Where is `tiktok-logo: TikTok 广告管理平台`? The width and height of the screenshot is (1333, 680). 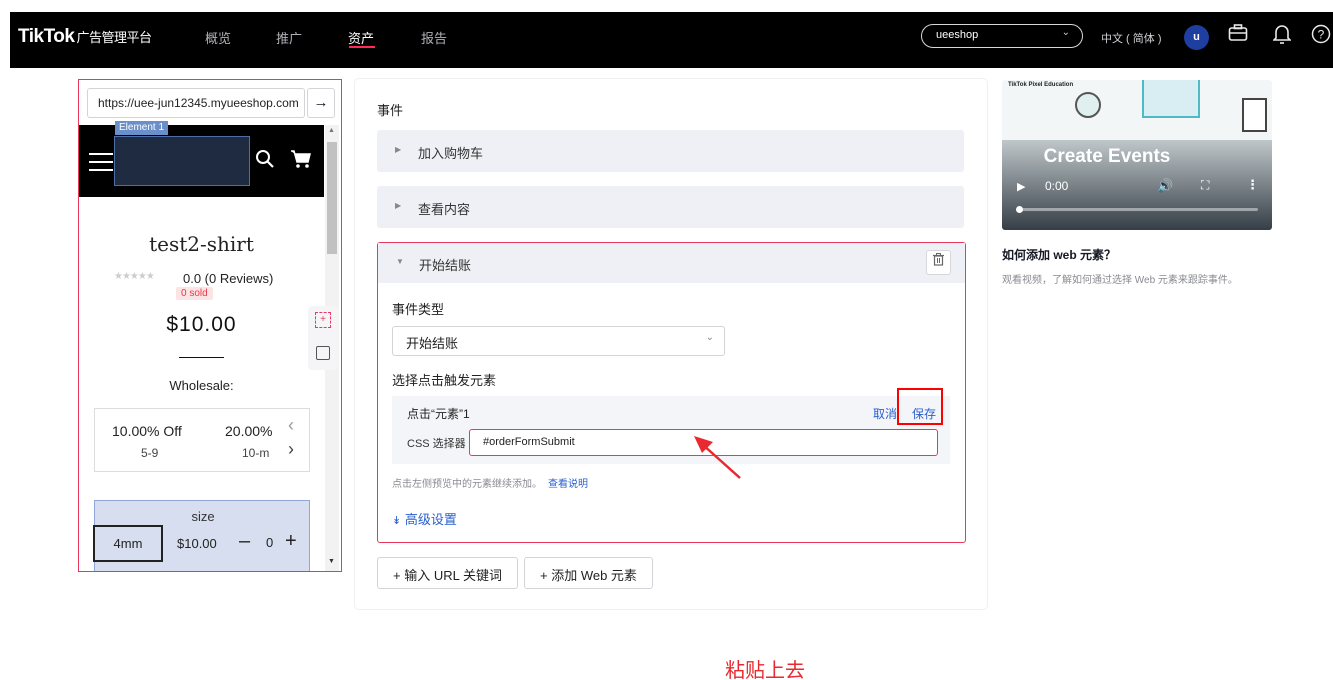
tiktok-logo: TikTok 广告管理平台 is located at coordinates (85, 37).